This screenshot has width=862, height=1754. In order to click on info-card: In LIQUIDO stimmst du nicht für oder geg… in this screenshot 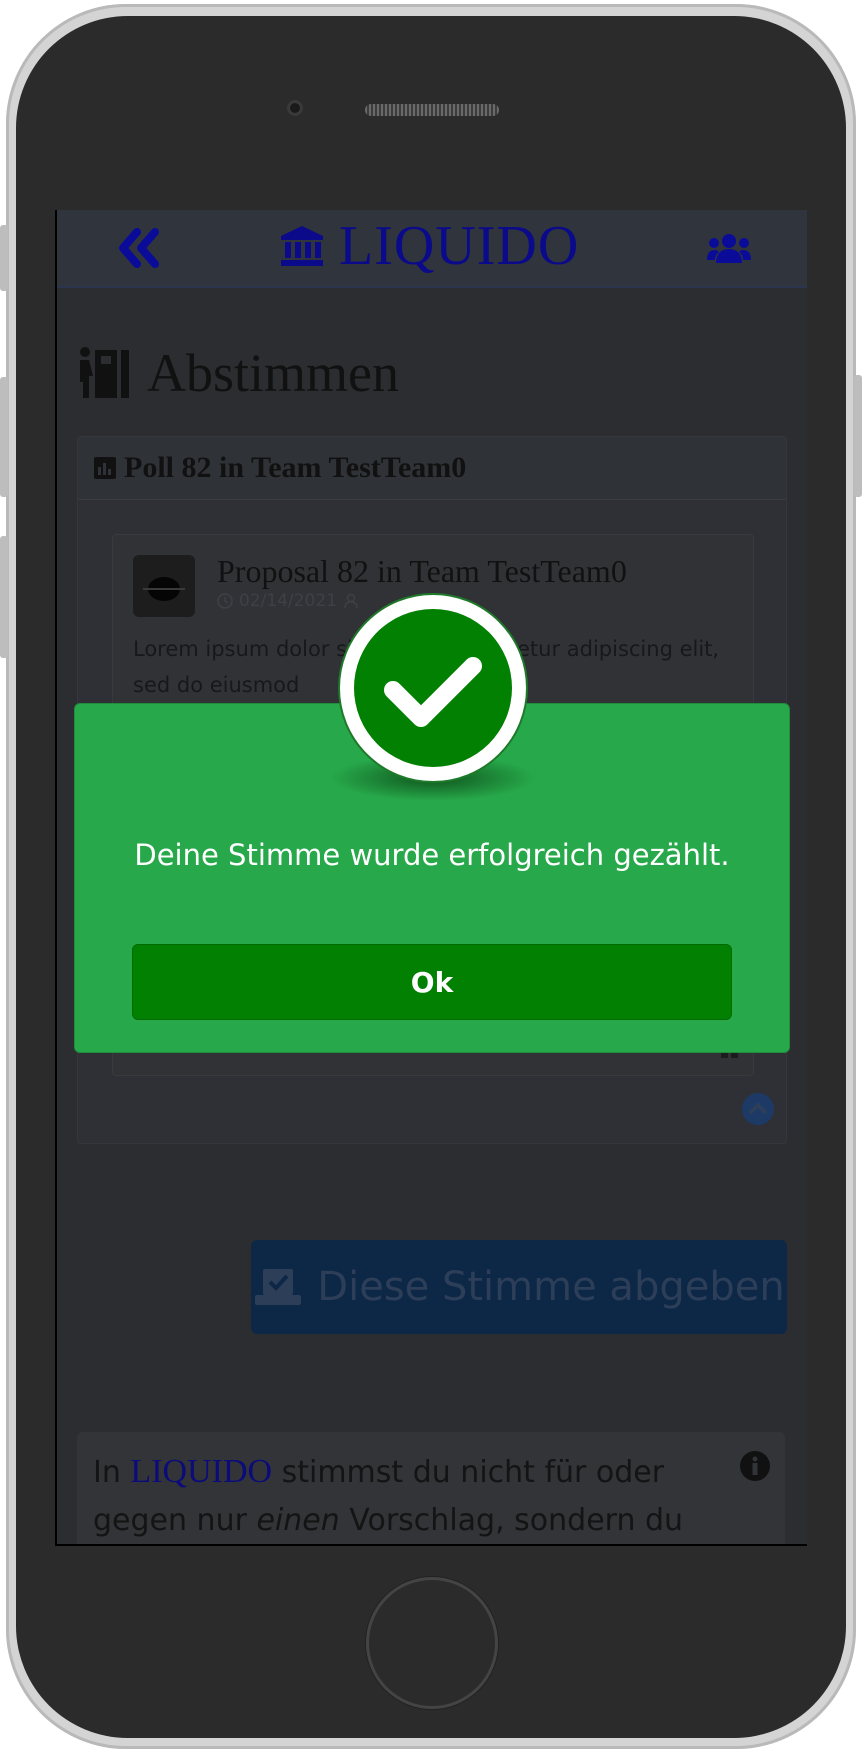, I will do `click(431, 1488)`.